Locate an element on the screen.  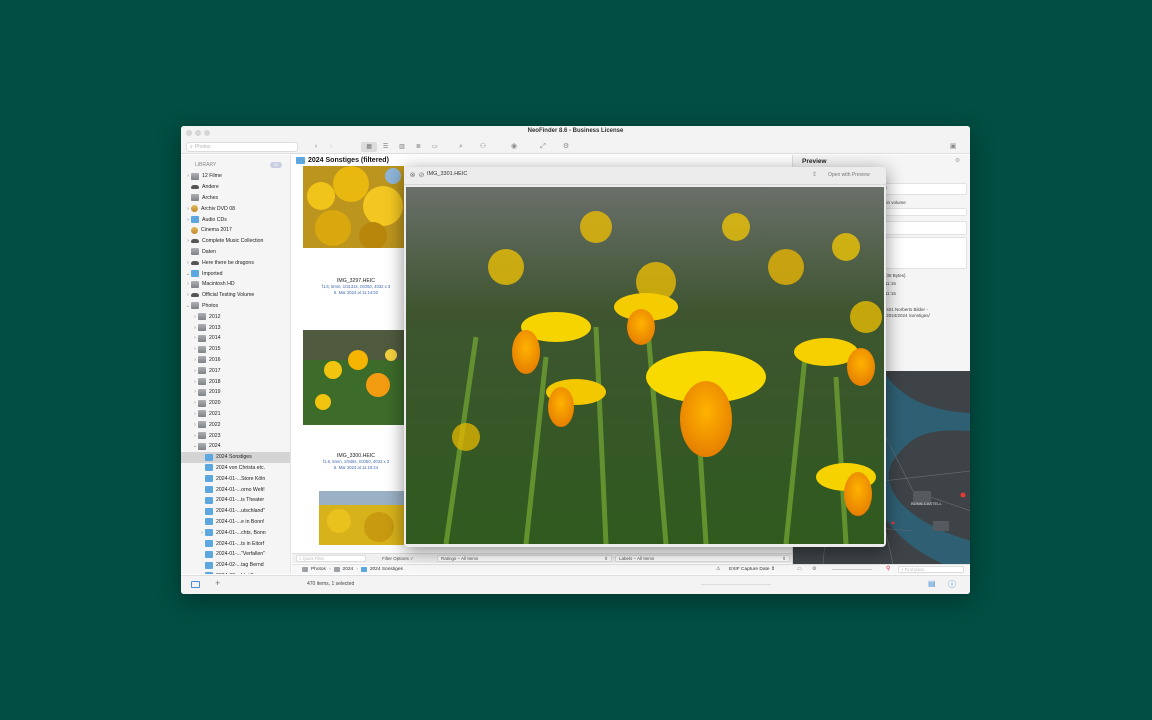
sidebar-item: › 2015 is located at coordinates (235, 349).